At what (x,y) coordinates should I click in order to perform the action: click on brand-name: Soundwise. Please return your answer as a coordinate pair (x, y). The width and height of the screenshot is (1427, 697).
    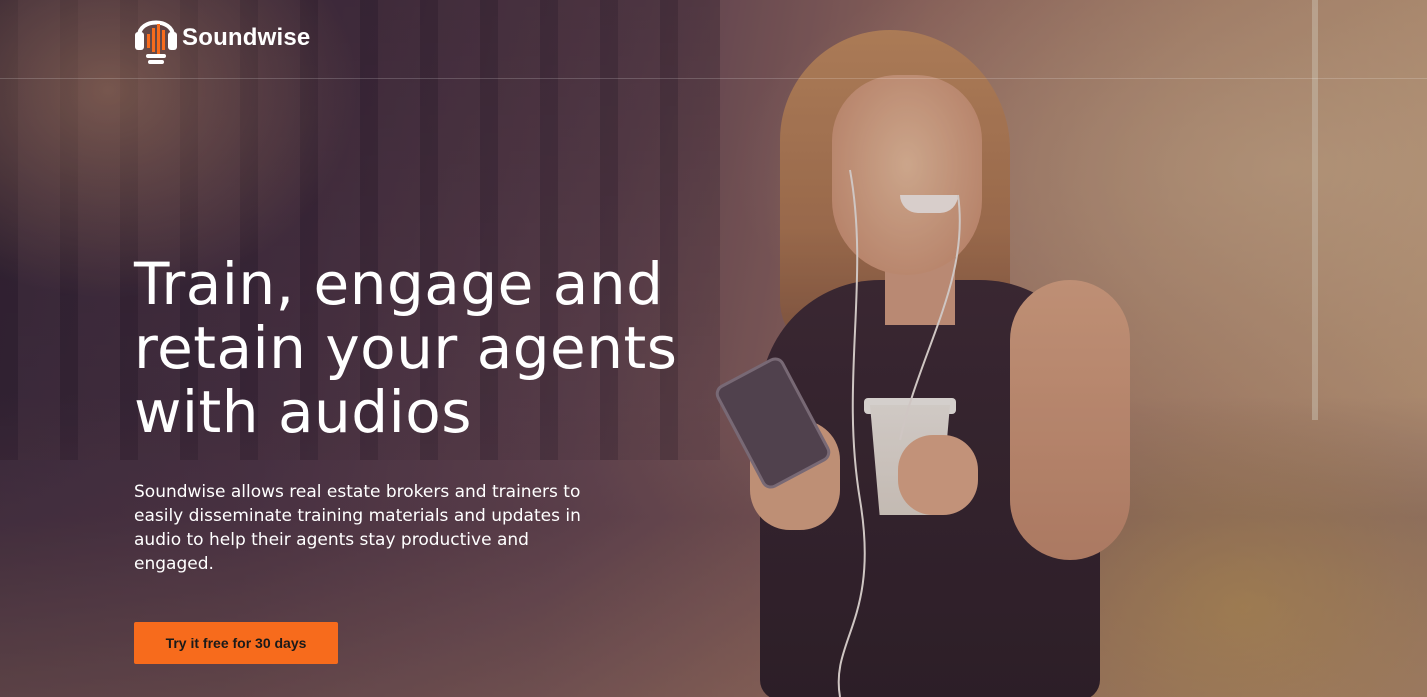
    Looking at the image, I should click on (246, 37).